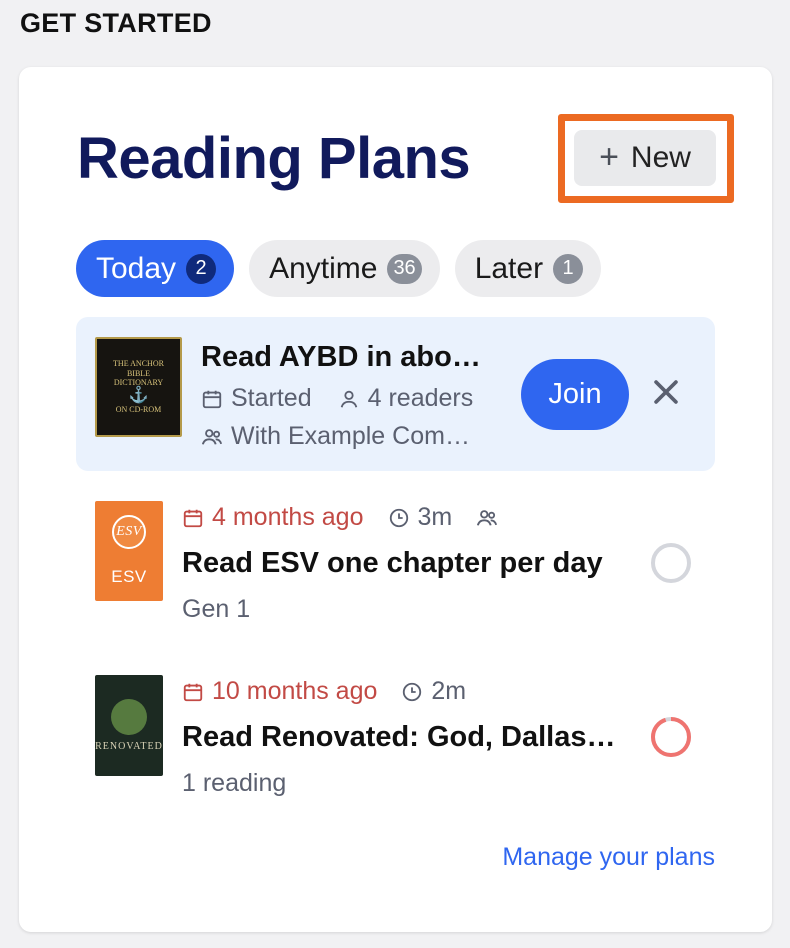 The width and height of the screenshot is (790, 948). I want to click on manage-plans-link: Manage your plans, so click(608, 857).